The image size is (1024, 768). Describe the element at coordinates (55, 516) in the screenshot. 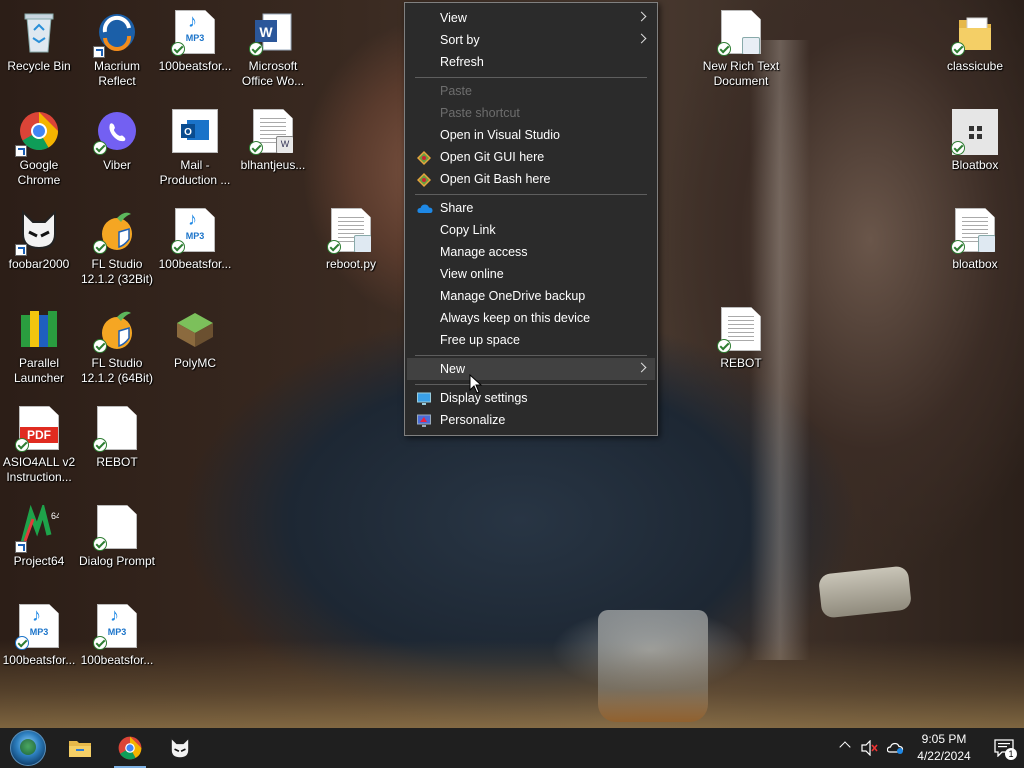

I see `svg-text: 64` at that location.